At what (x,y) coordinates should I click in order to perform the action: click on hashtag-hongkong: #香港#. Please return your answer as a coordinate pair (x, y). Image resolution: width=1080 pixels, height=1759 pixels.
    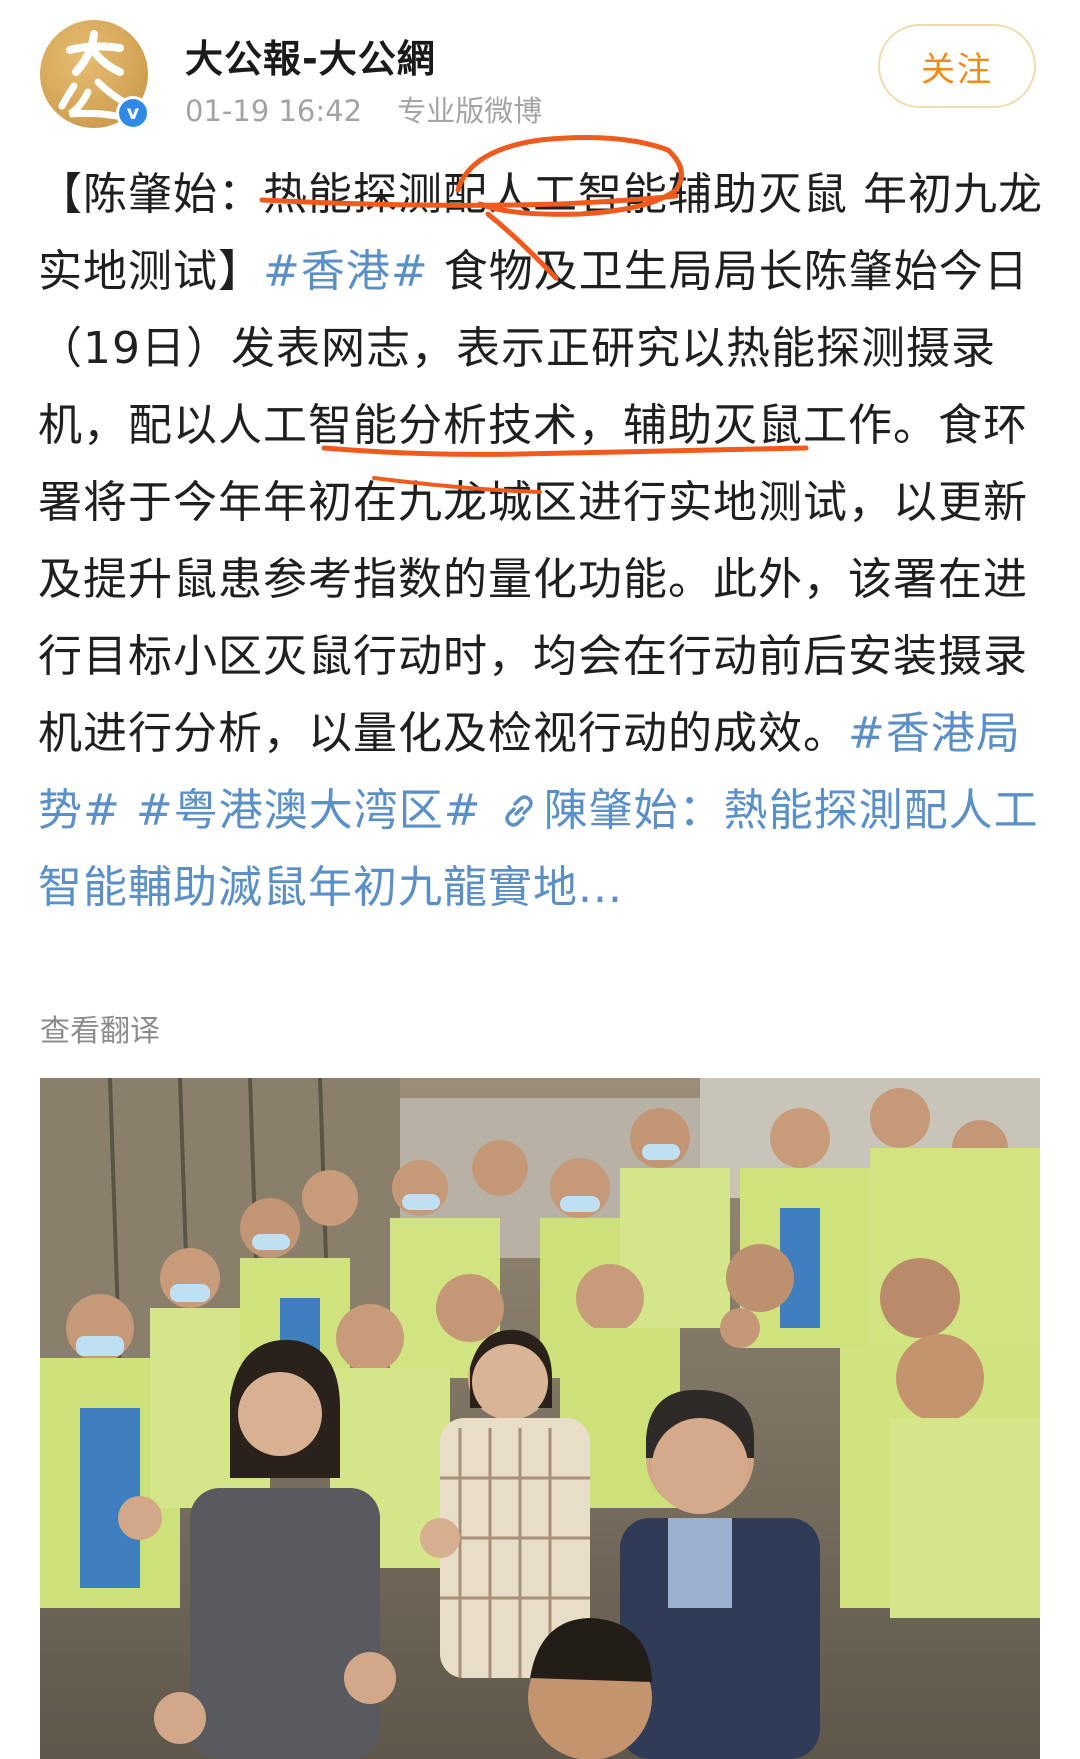
    Looking at the image, I should click on (346, 271).